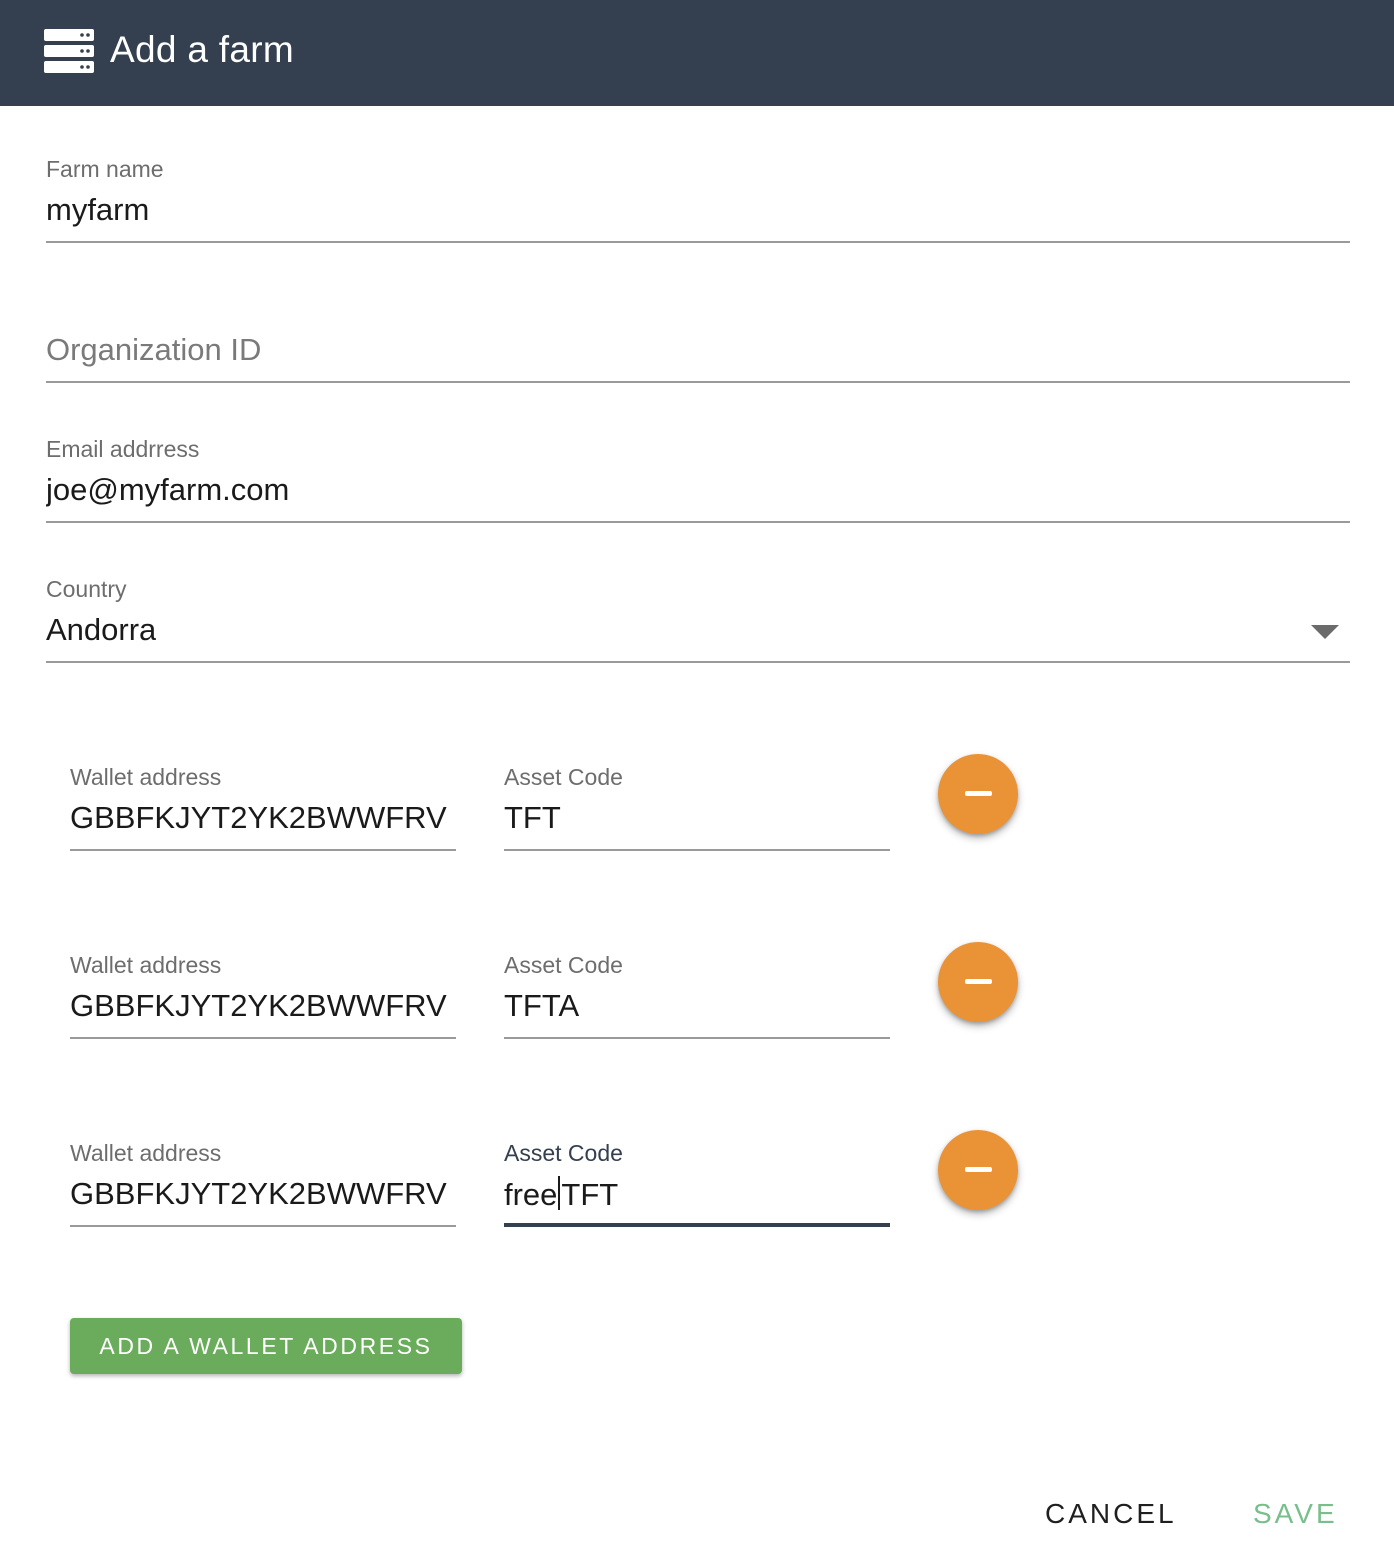  Describe the element at coordinates (1111, 1514) in the screenshot. I see `cancel-button: CANCEL` at that location.